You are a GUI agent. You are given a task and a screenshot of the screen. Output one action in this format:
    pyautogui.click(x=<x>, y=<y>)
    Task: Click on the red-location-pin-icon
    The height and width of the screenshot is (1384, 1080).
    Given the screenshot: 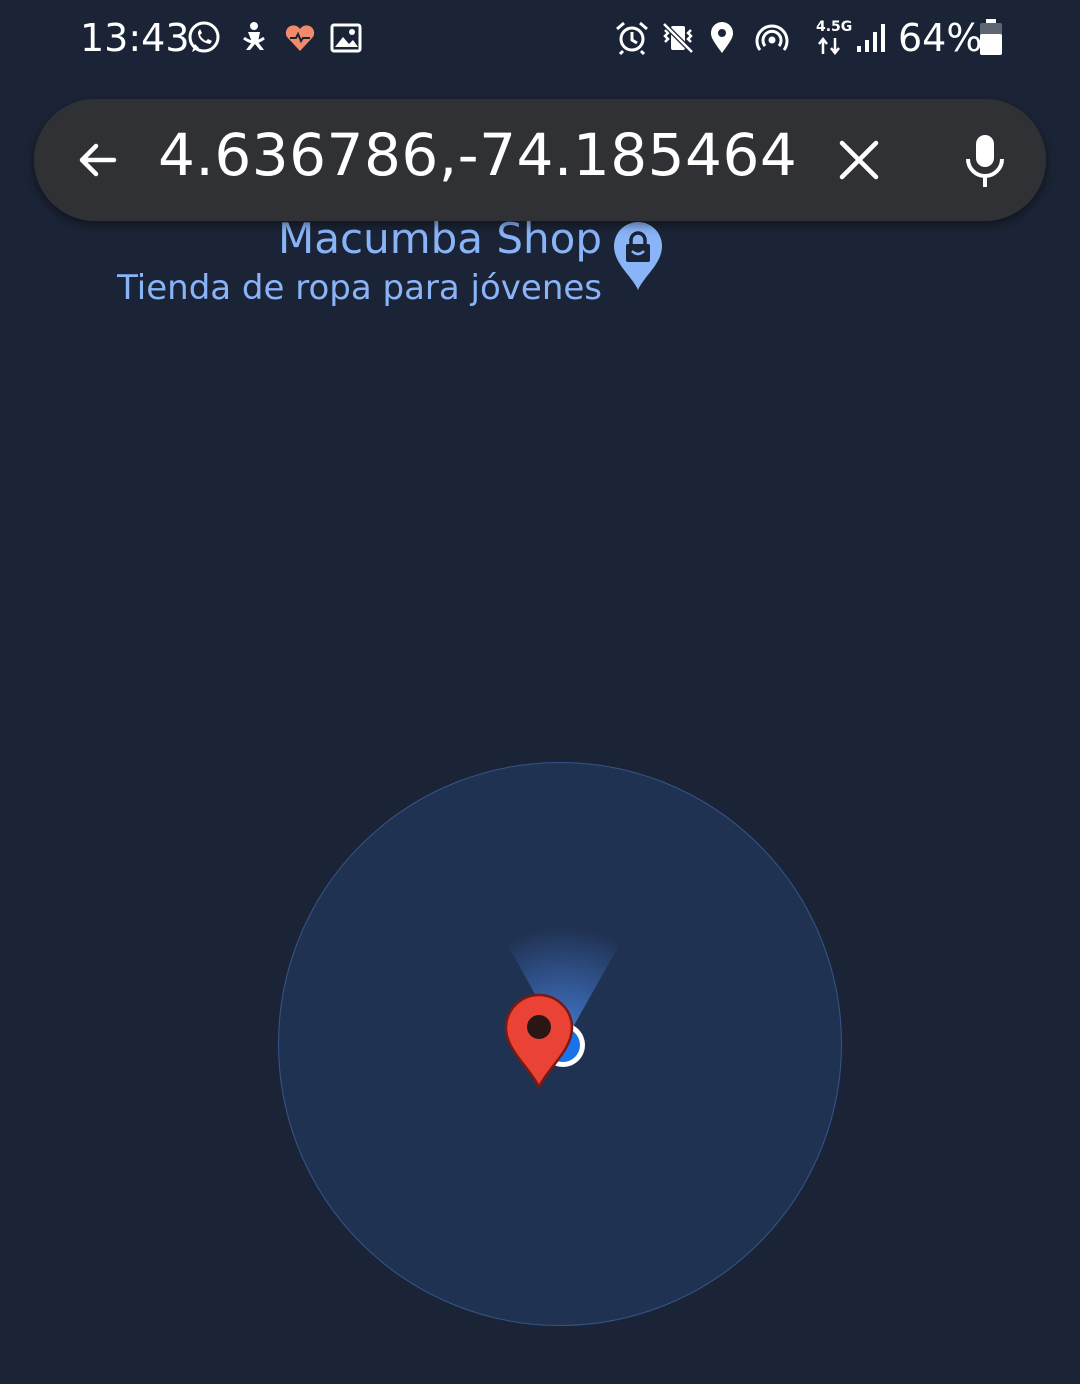 What is the action you would take?
    pyautogui.click(x=539, y=1041)
    